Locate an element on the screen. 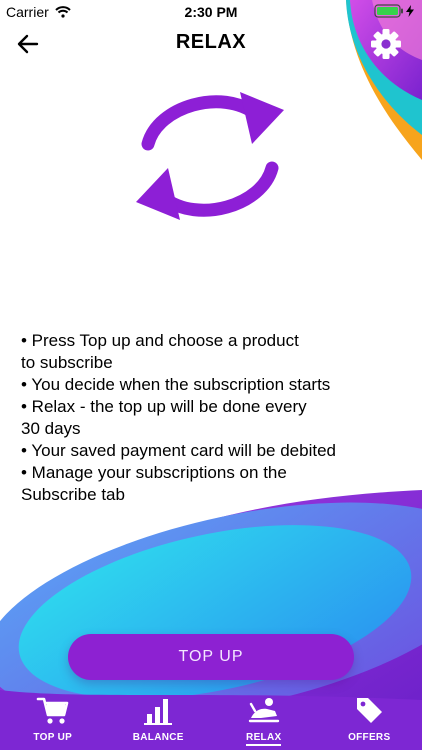  arrow-left-icon is located at coordinates (28, 44).